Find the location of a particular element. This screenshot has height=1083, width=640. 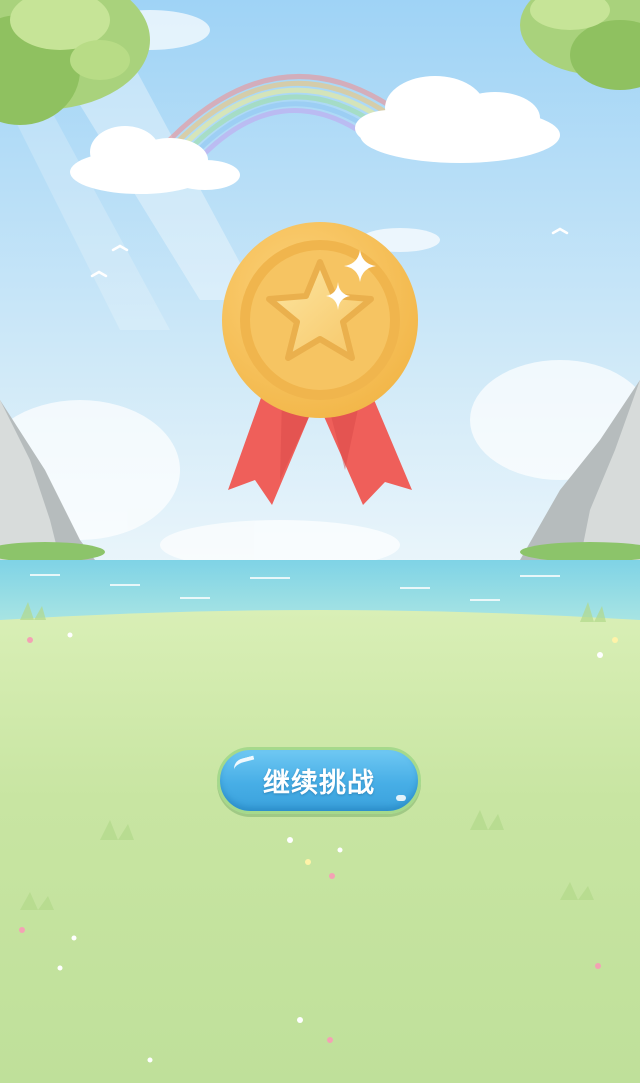

continue-challenge-label: 继续挑战 is located at coordinates (319, 783).